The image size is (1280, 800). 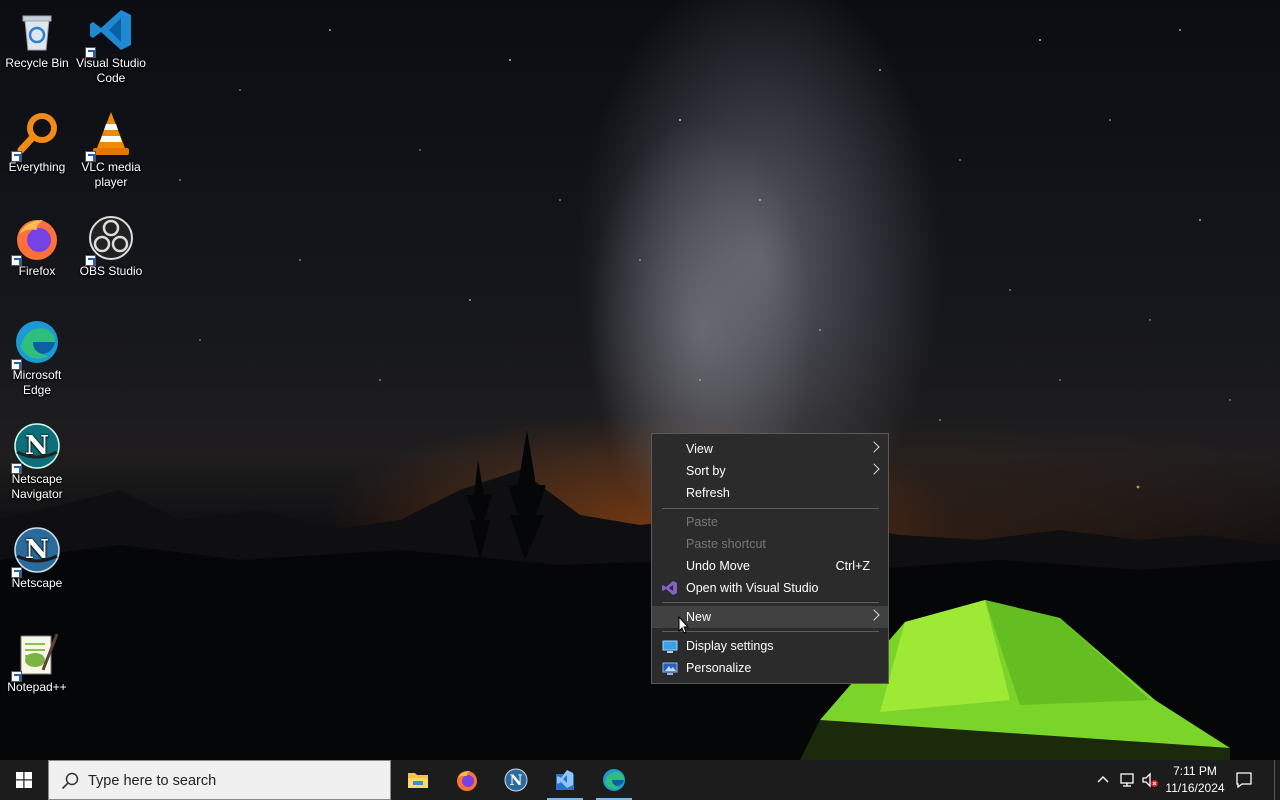 I want to click on notepadpp-icon, so click(x=36, y=656).